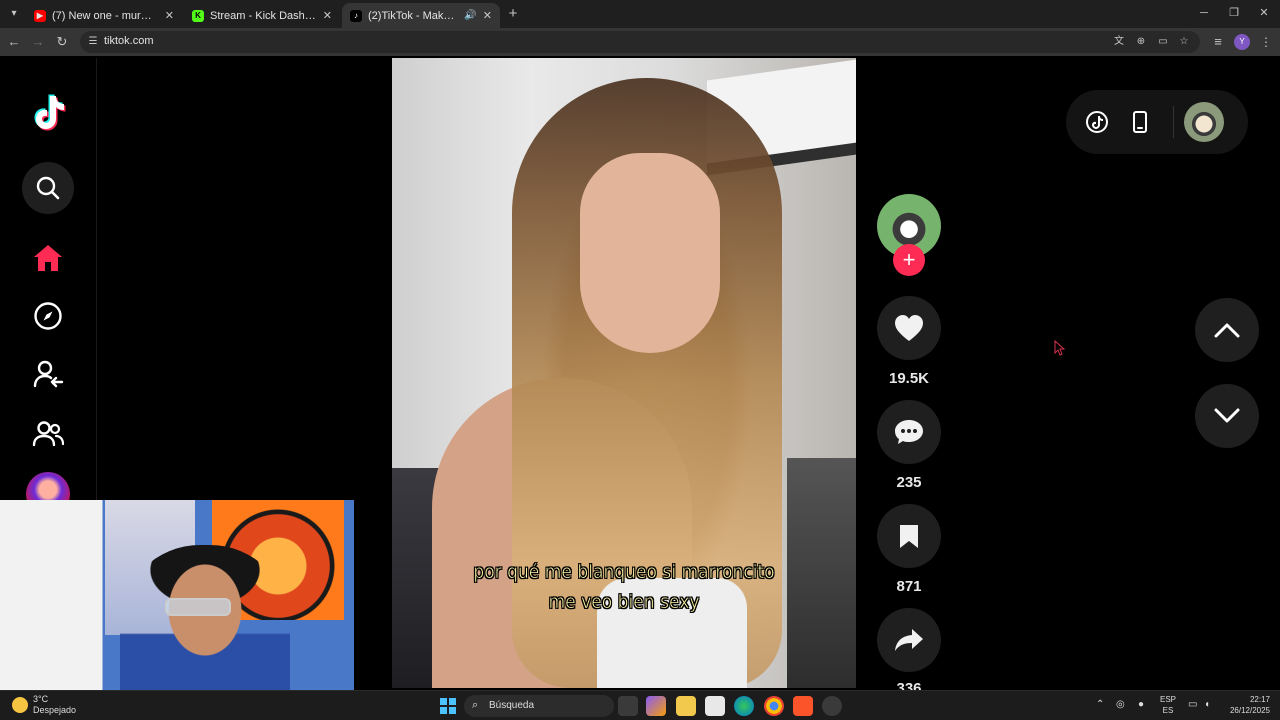  What do you see at coordinates (715, 706) in the screenshot?
I see `microsoft-store-icon` at bounding box center [715, 706].